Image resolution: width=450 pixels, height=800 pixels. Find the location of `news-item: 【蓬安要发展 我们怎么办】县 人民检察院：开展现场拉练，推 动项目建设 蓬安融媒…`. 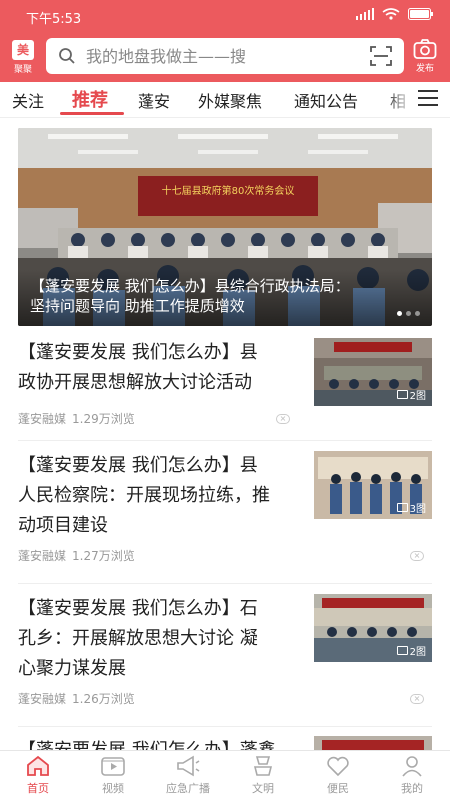

news-item: 【蓬安要发展 我们怎么办】县 人民检察院：开展现场拉练，推 动项目建设 蓬安融媒… is located at coordinates (225, 516).